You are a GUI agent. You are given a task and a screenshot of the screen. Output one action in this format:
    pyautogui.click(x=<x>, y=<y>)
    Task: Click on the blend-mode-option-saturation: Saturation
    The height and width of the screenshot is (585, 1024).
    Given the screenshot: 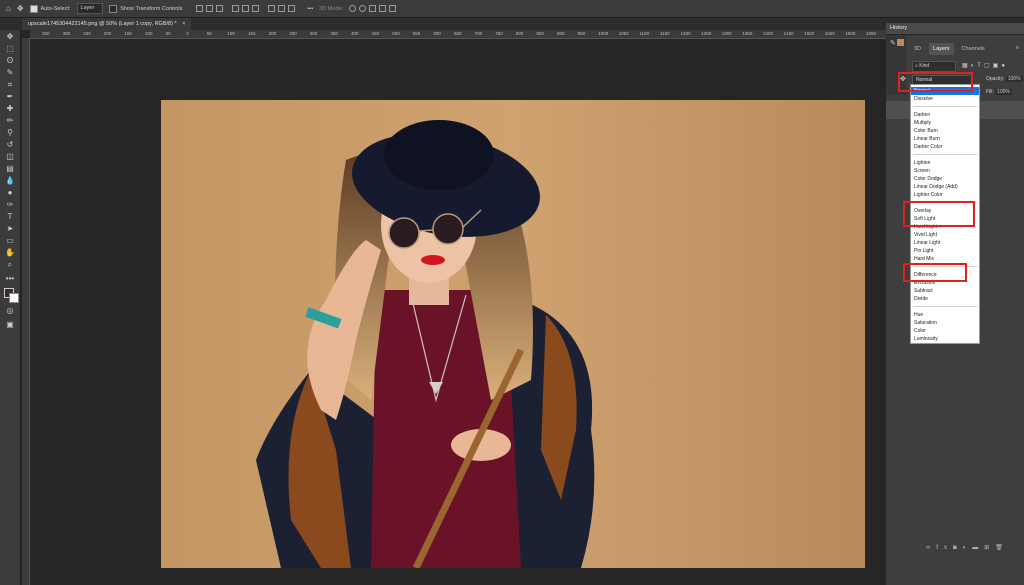 What is the action you would take?
    pyautogui.click(x=925, y=323)
    